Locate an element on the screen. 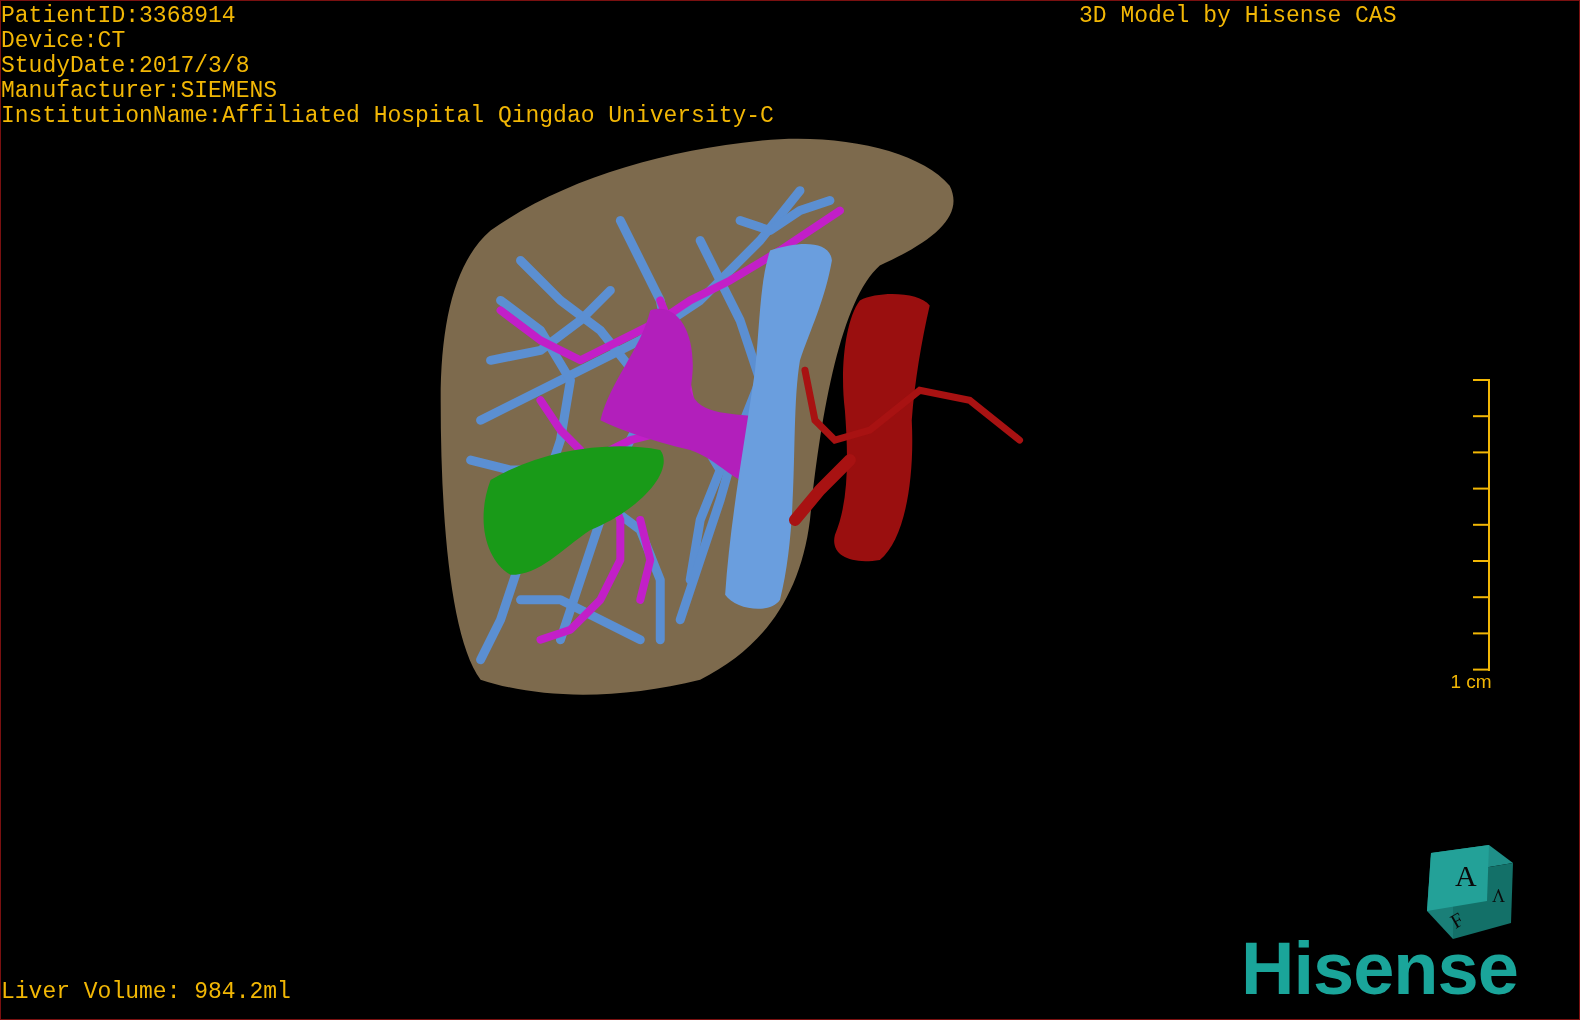 Image resolution: width=1580 pixels, height=1020 pixels. cube-face-label: A is located at coordinates (1466, 875).